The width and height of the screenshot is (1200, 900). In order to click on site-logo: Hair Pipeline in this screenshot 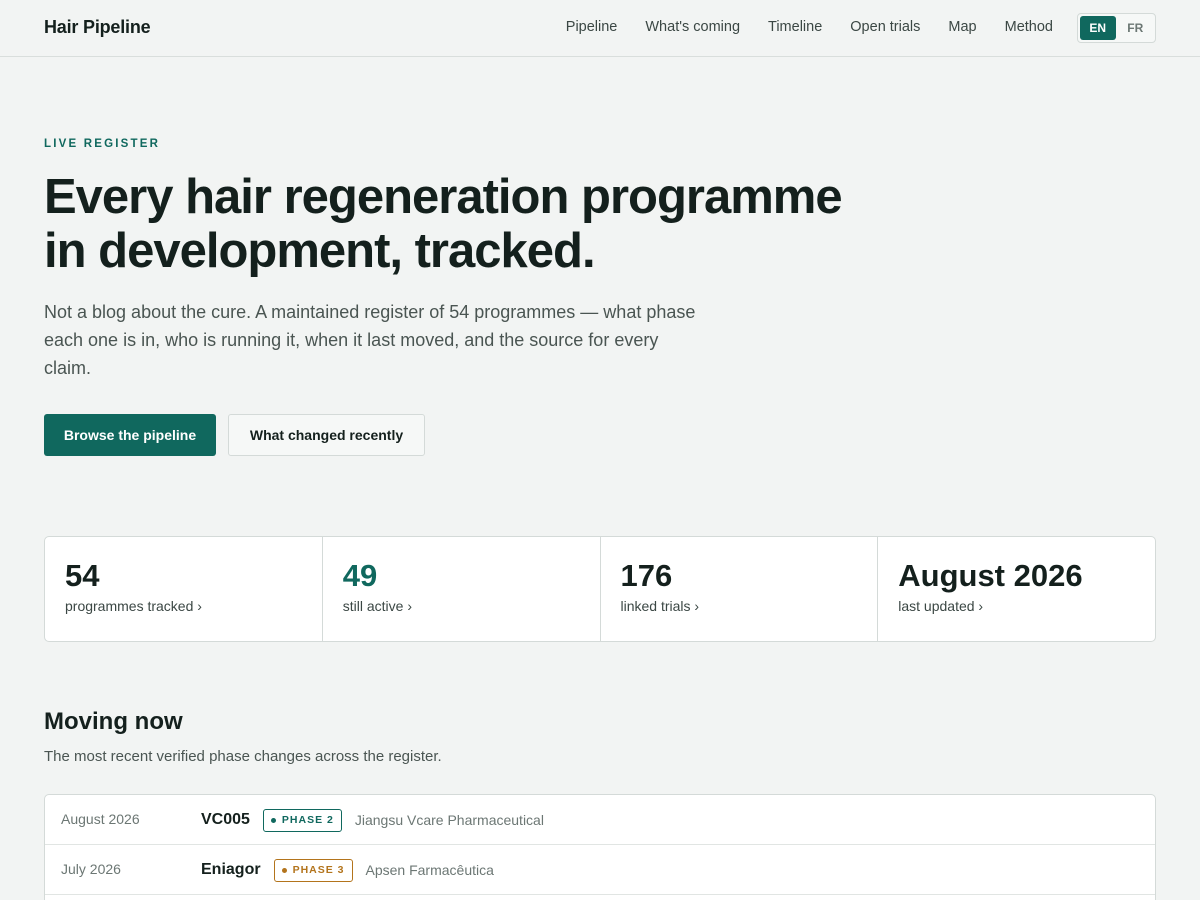, I will do `click(97, 27)`.